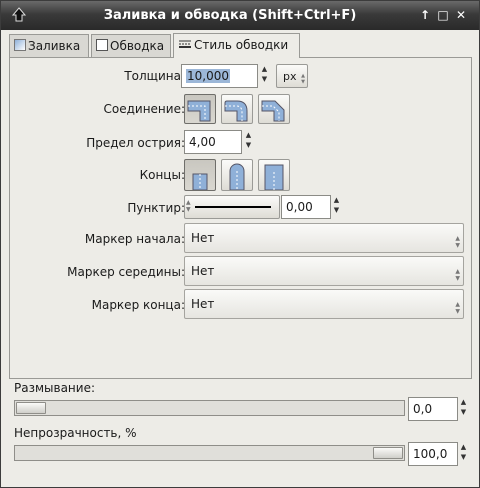  I want to click on unit-label: px, so click(290, 76).